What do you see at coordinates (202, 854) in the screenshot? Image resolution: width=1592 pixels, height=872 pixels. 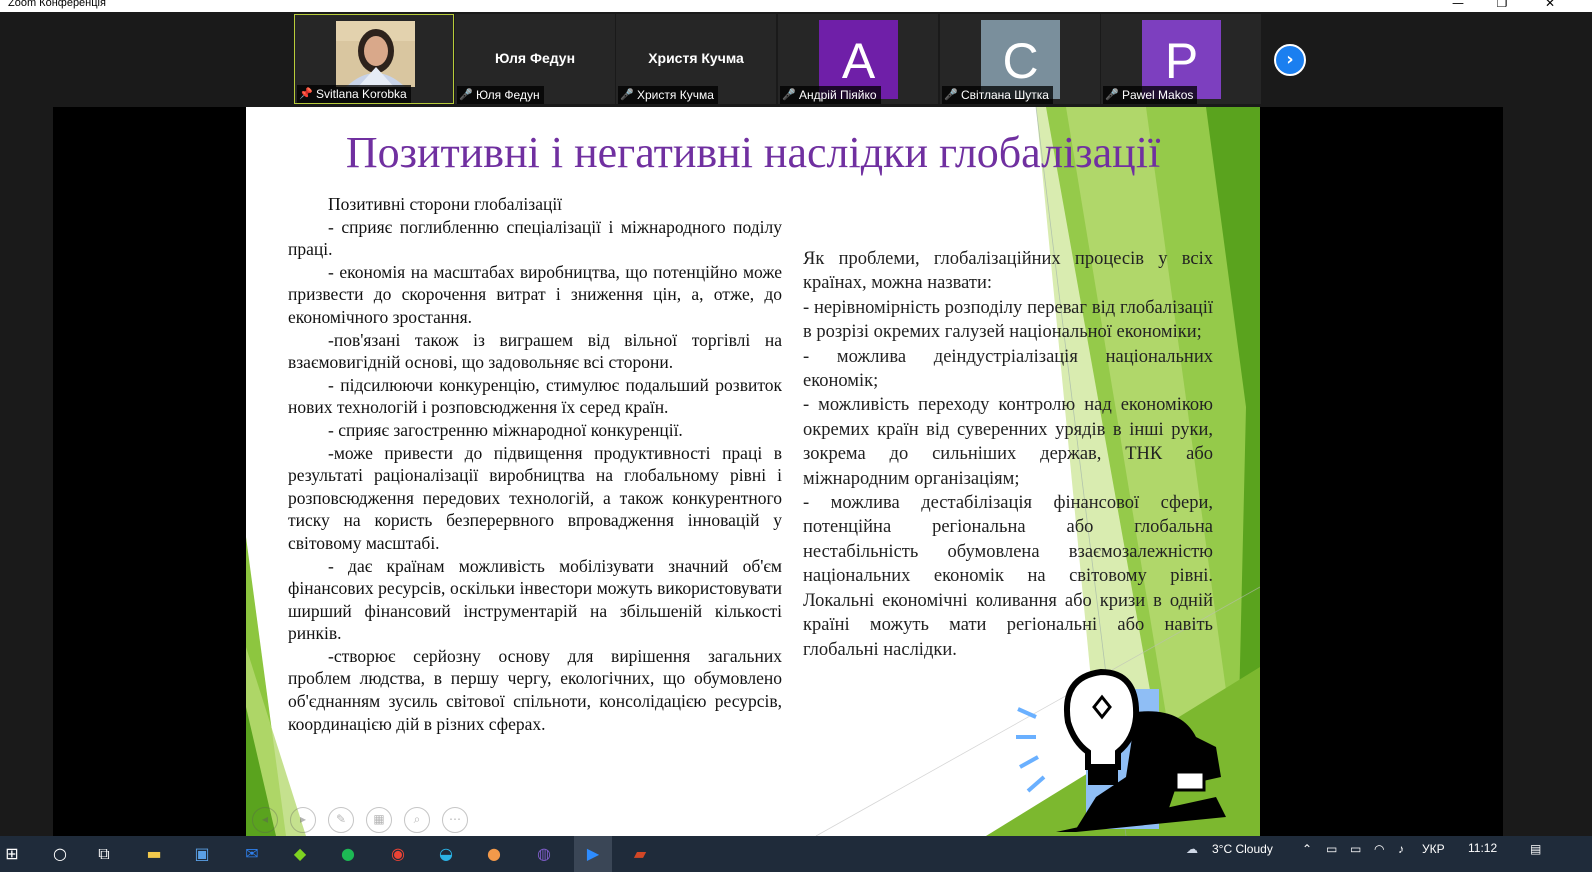 I see `store-icon: ▣` at bounding box center [202, 854].